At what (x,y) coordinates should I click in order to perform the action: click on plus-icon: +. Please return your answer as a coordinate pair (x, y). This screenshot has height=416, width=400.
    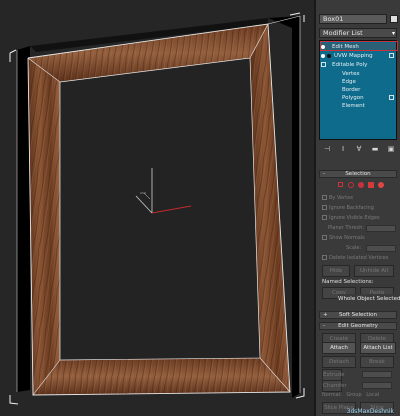
    Looking at the image, I should click on (325, 315).